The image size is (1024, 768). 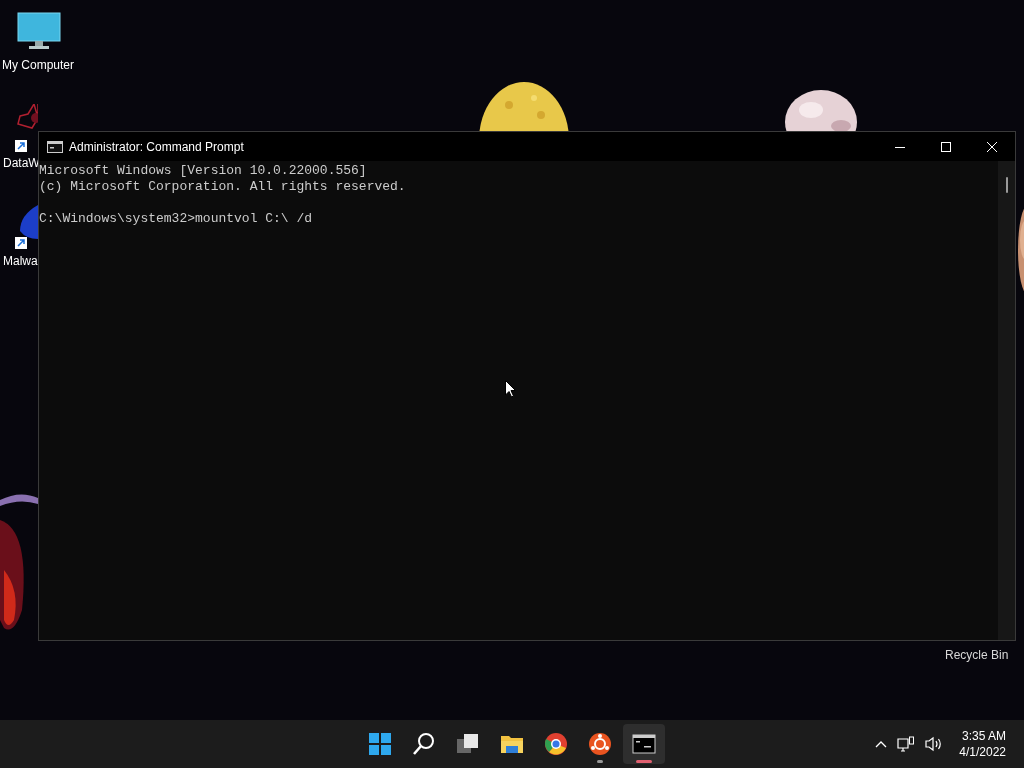 I want to click on star-icon, so click(x=27, y=117).